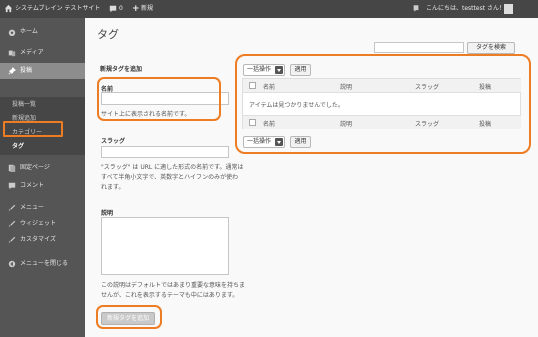 Image resolution: width=538 pixels, height=337 pixels. Describe the element at coordinates (42, 240) in the screenshot. I see `menu-item-customize: カスタマイズ` at that location.